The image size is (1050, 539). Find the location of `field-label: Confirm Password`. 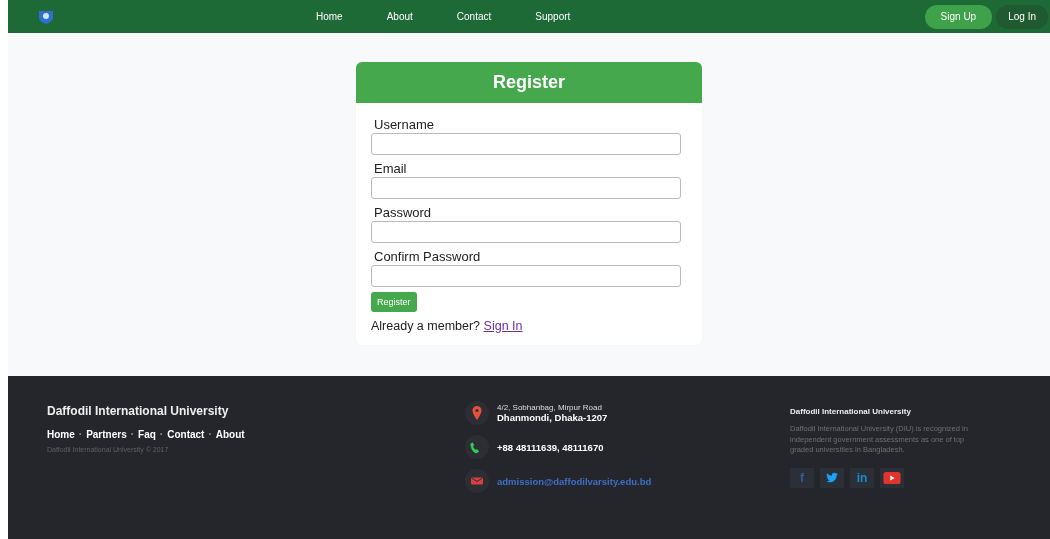

field-label: Confirm Password is located at coordinates (427, 256).